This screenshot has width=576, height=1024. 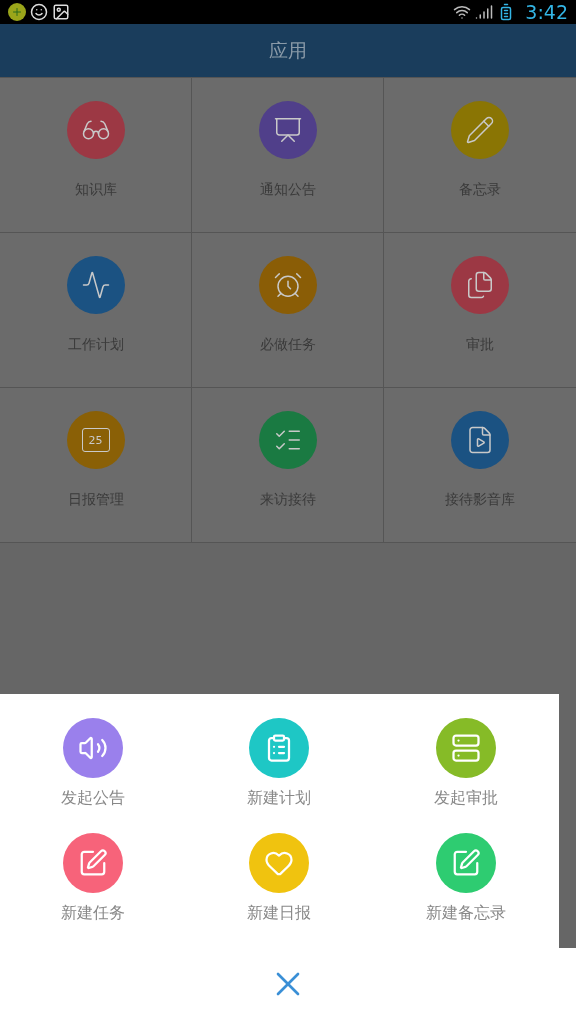 What do you see at coordinates (484, 12) in the screenshot?
I see `signal-icon` at bounding box center [484, 12].